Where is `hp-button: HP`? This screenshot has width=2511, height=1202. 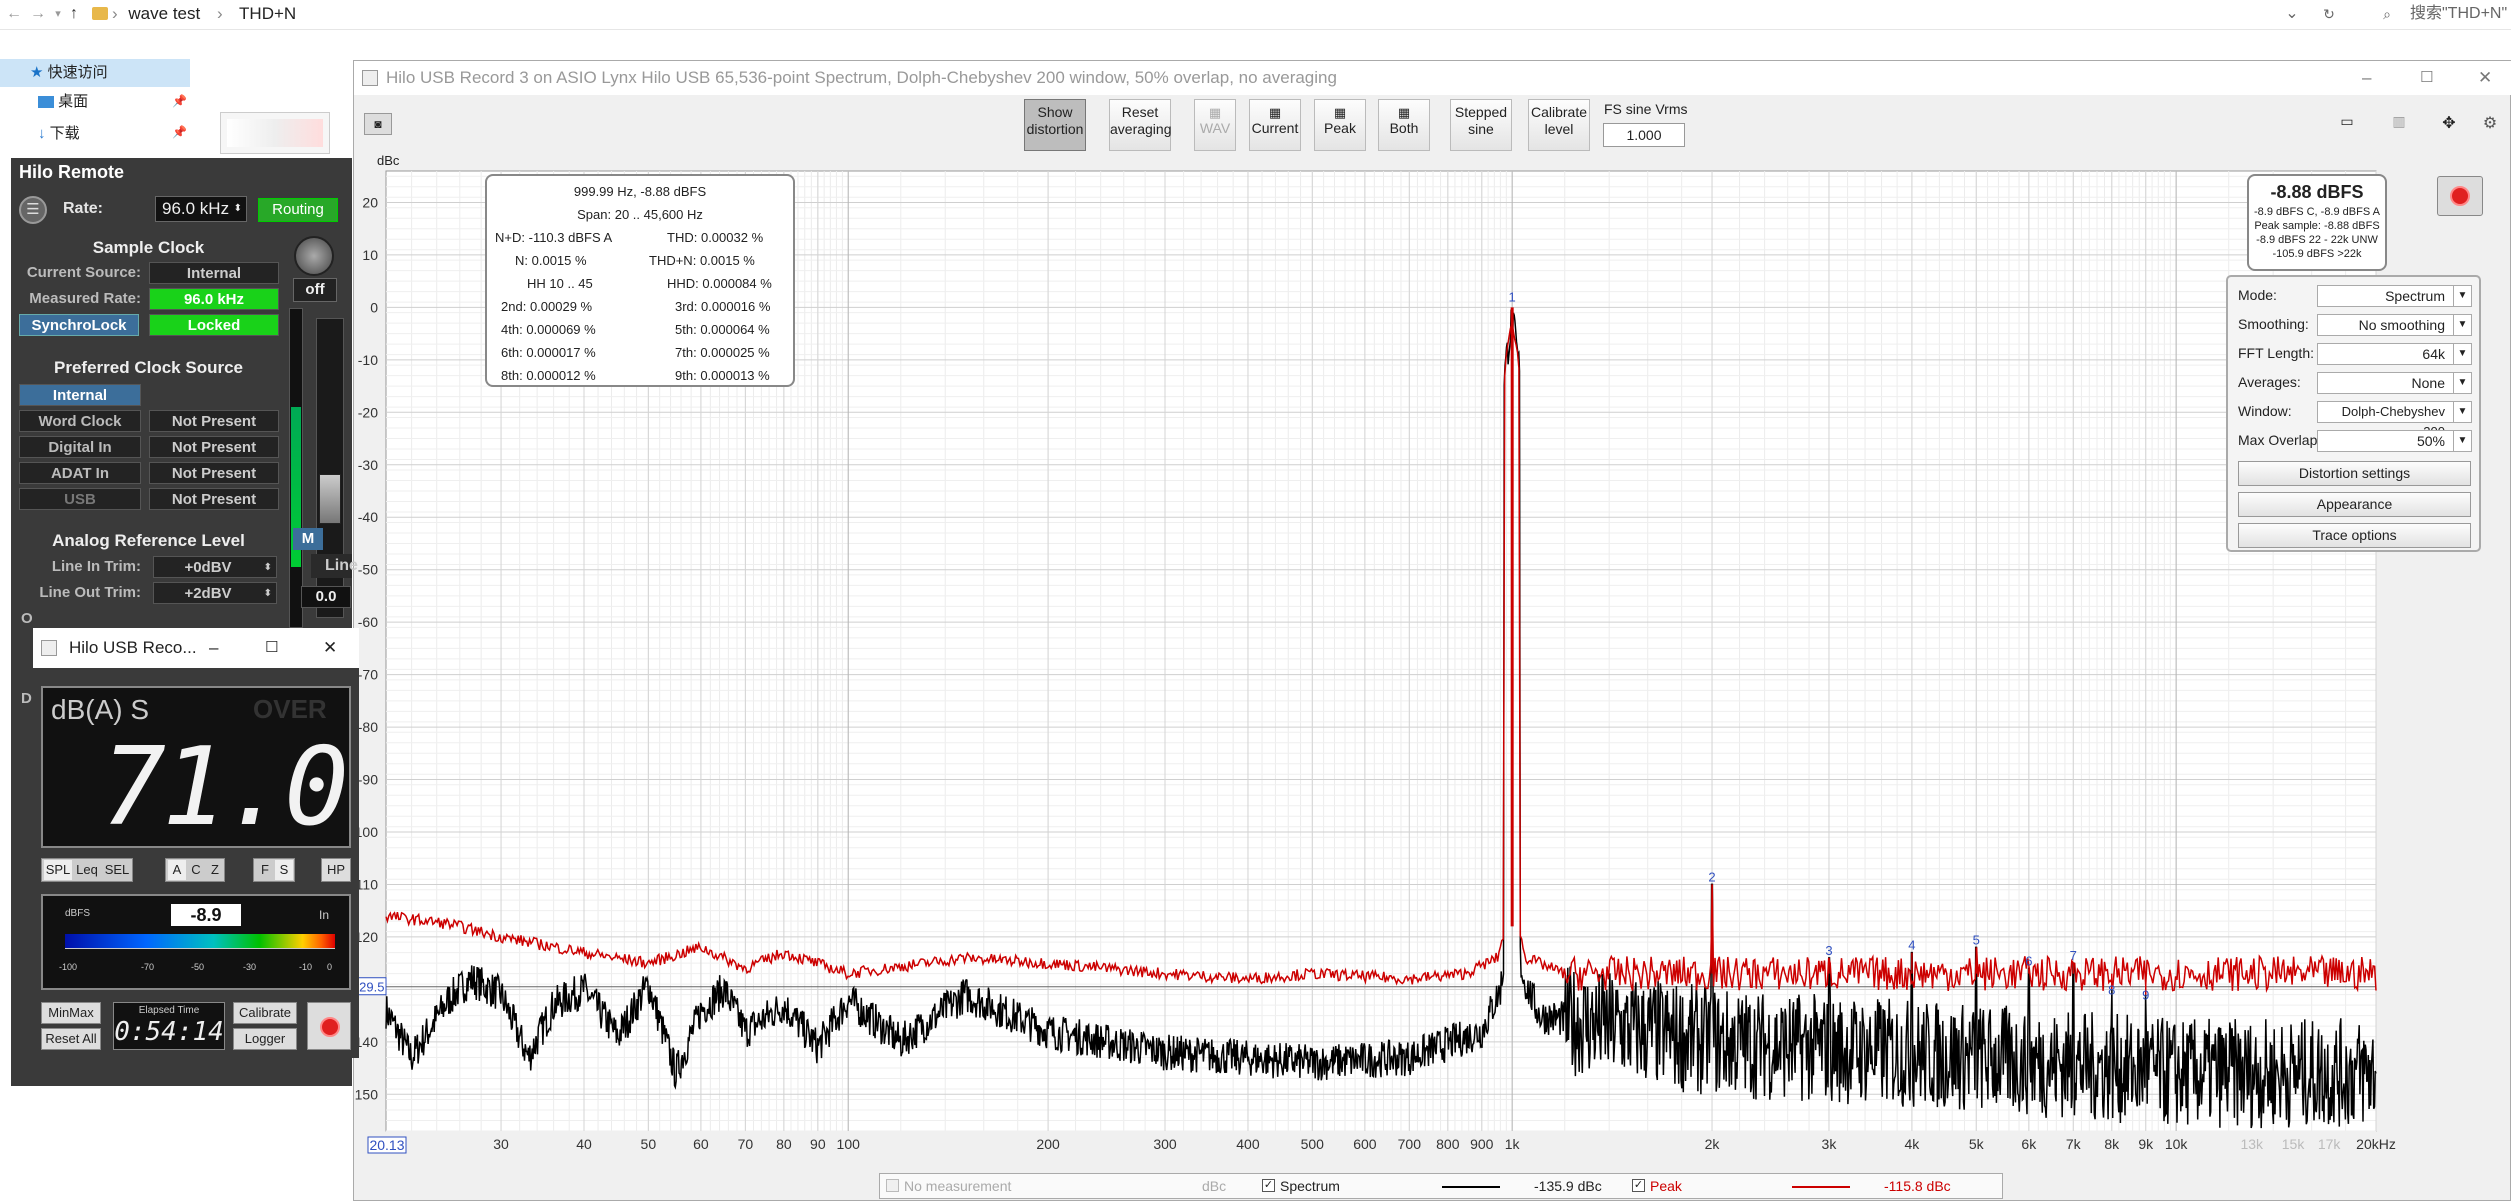 hp-button: HP is located at coordinates (336, 870).